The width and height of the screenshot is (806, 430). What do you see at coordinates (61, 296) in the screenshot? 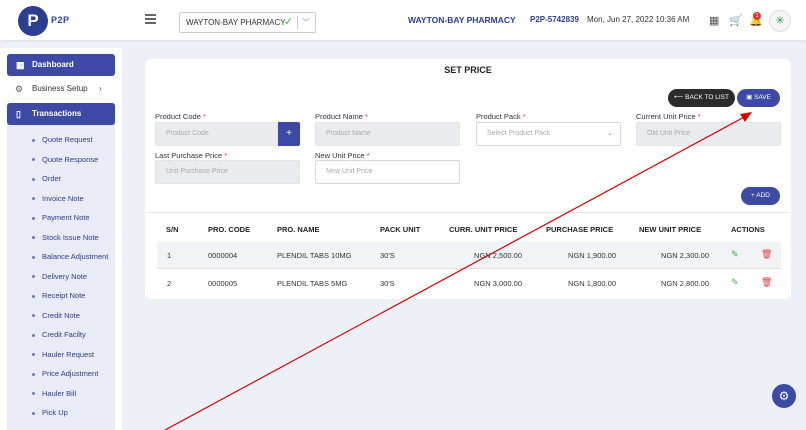
I see `submenu-item: Receipt Note` at bounding box center [61, 296].